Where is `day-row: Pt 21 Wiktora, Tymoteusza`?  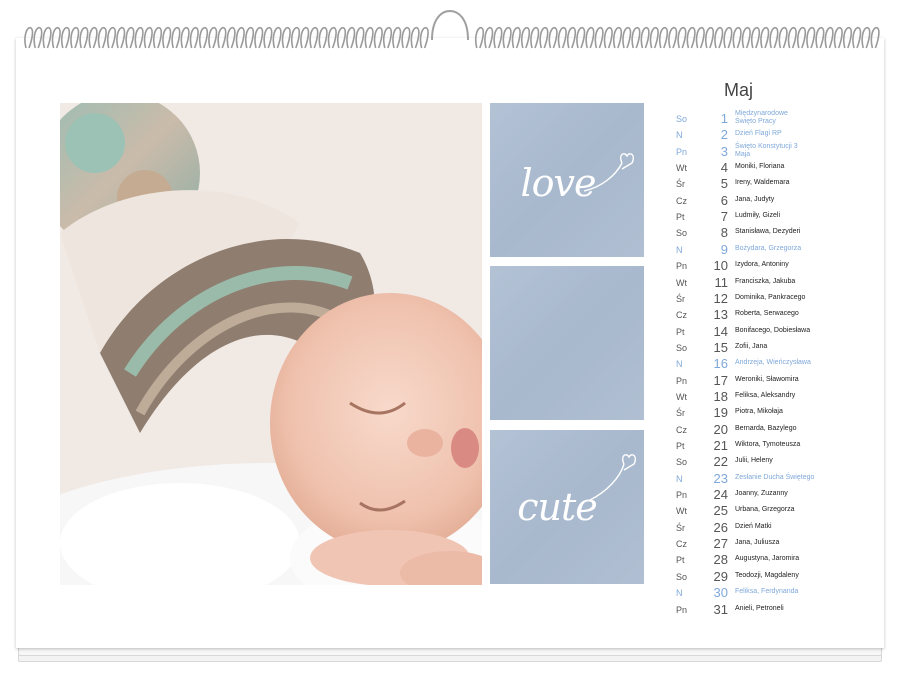
day-row: Pt 21 Wiktora, Tymoteusza is located at coordinates (776, 446).